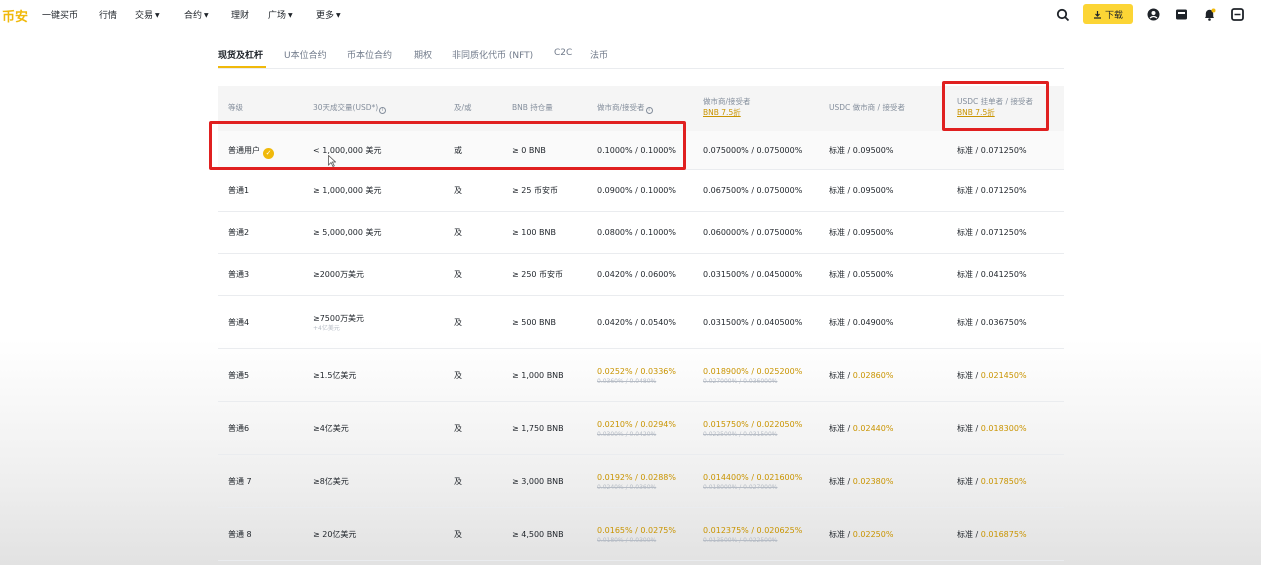 The height and width of the screenshot is (565, 1261). Describe the element at coordinates (369, 54) in the screenshot. I see `tab-2: 币本位合约` at that location.